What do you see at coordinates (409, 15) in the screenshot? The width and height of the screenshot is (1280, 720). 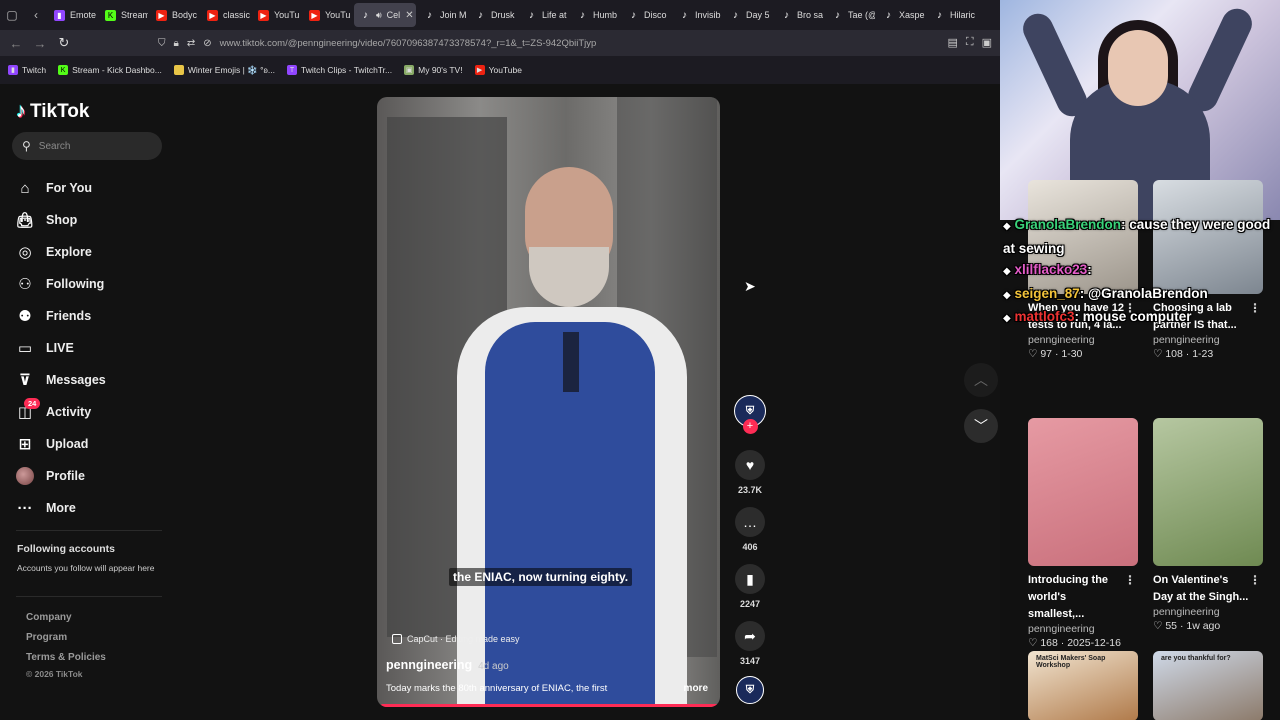 I see `close-tab-icon: ✕` at bounding box center [409, 15].